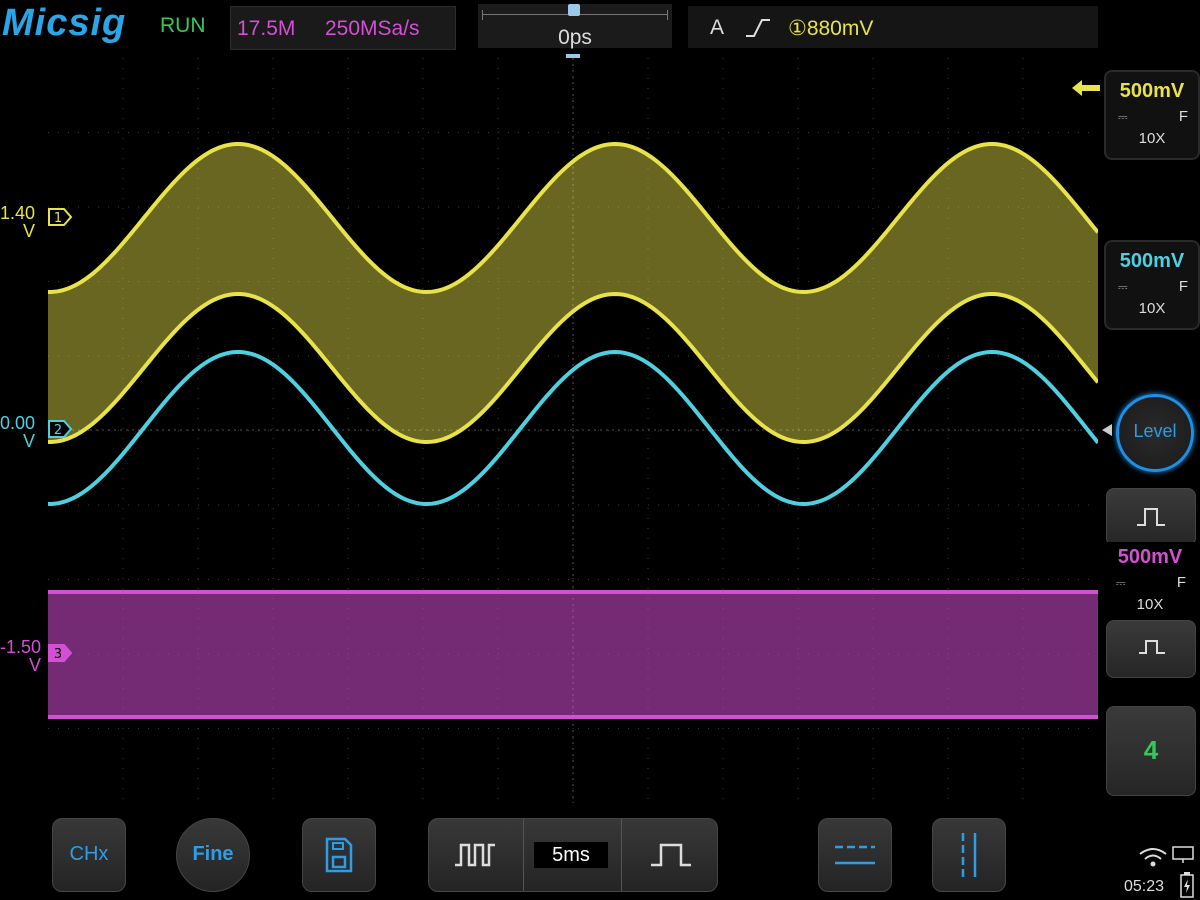 This screenshot has height=900, width=1200. Describe the element at coordinates (1150, 581) in the screenshot. I see `ch3-scale-card: 500mV ⎓ F 10X` at that location.